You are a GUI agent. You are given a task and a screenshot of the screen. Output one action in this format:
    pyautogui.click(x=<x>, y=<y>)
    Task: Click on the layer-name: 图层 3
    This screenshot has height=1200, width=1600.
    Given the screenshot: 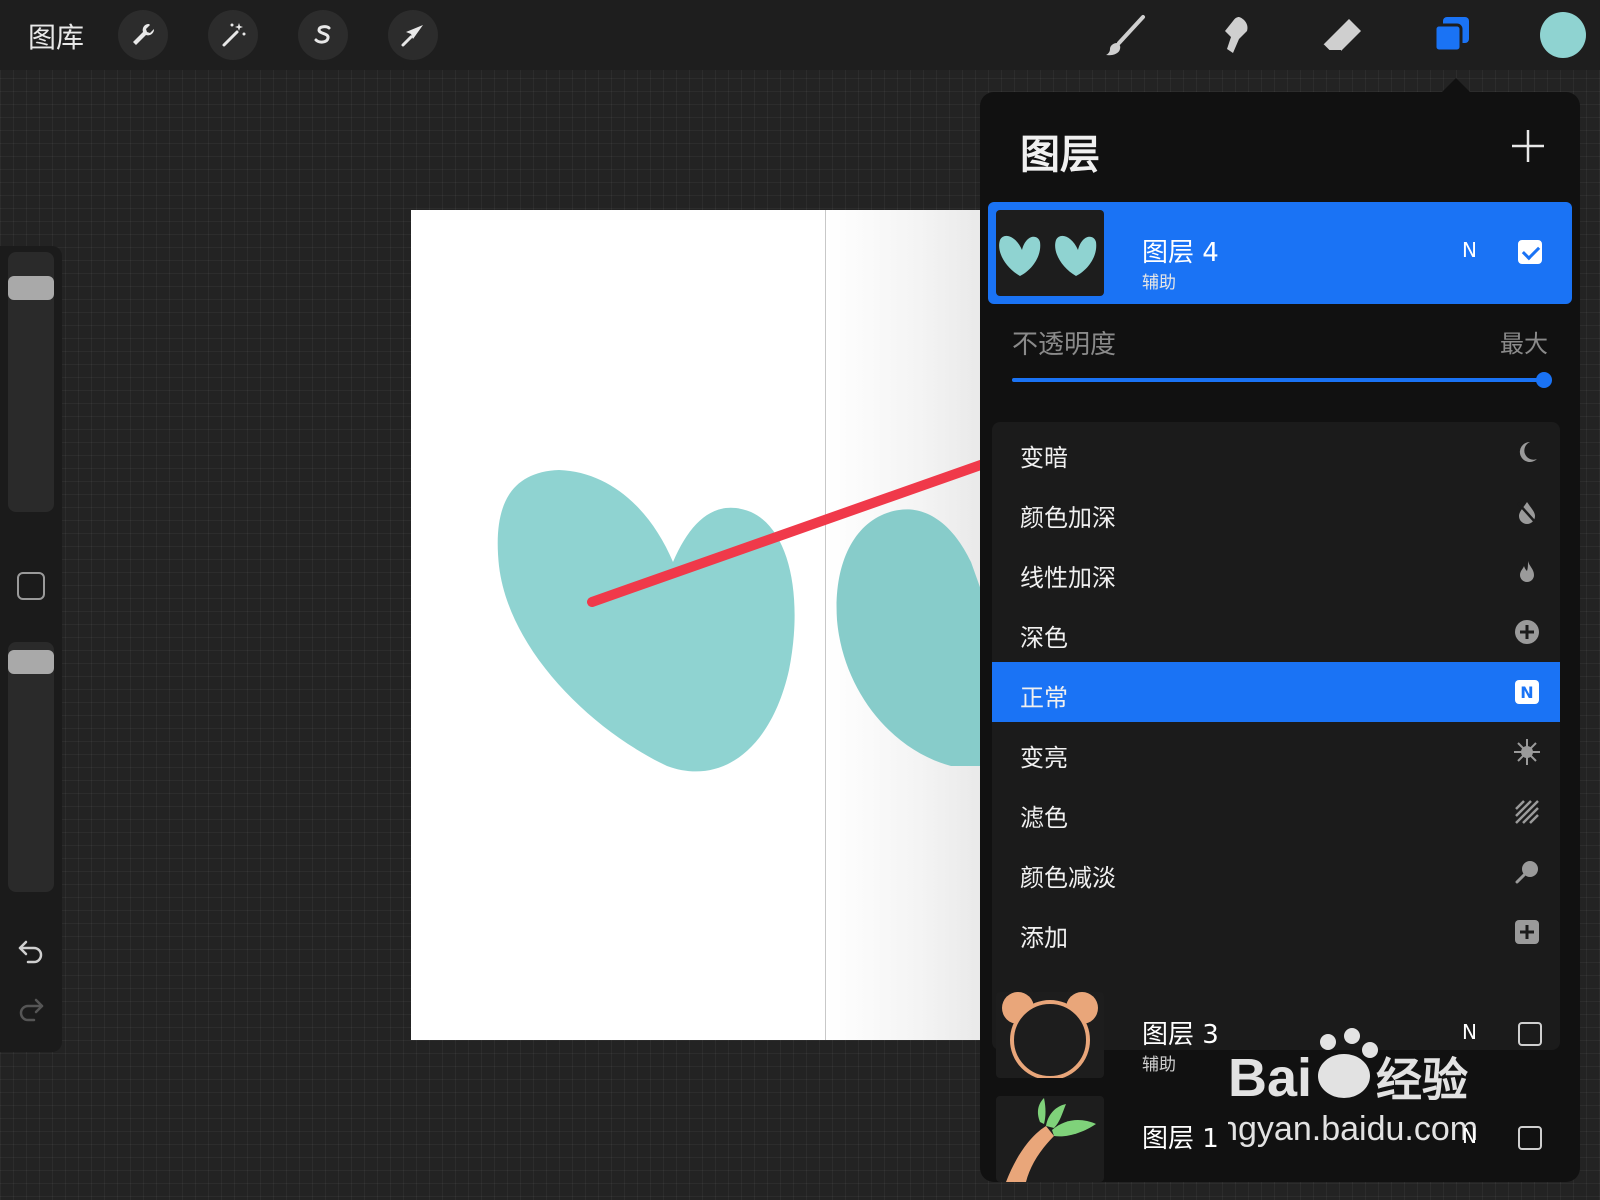 What is the action you would take?
    pyautogui.click(x=1180, y=1035)
    